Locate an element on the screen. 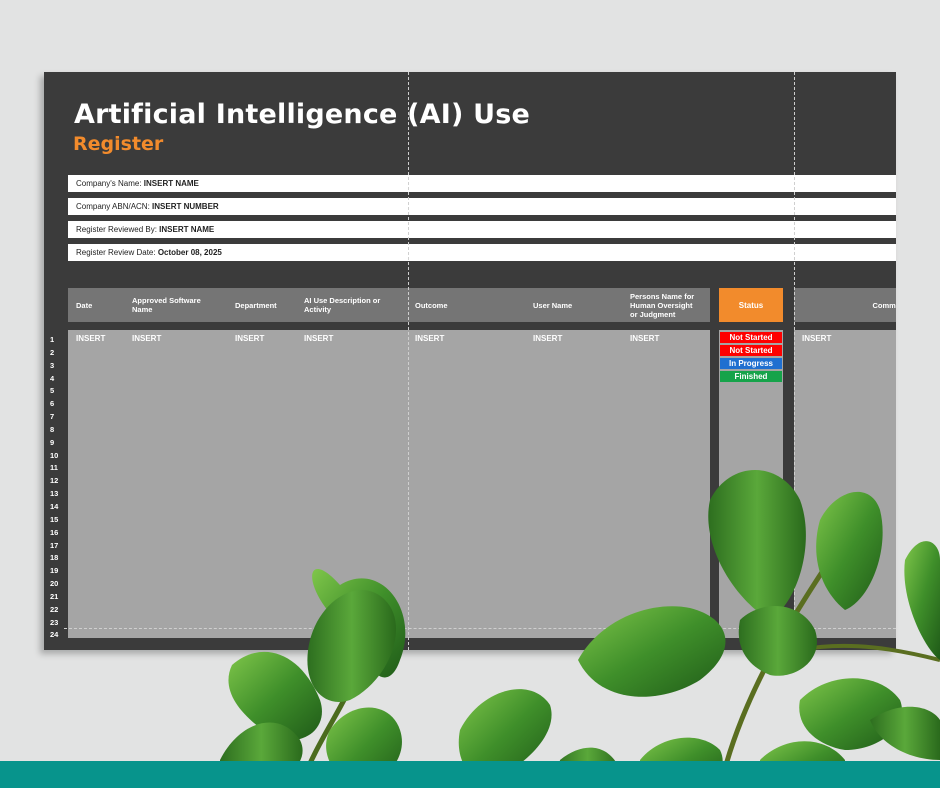  review-date-value: October 08, 2025 is located at coordinates (189, 252).